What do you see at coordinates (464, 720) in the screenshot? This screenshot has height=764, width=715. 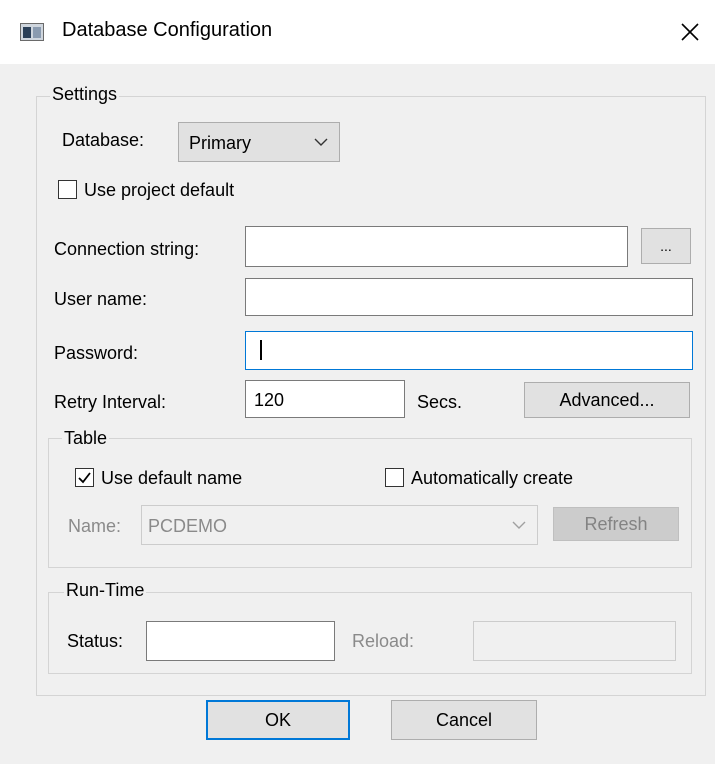 I see `cancel-button: Cancel` at bounding box center [464, 720].